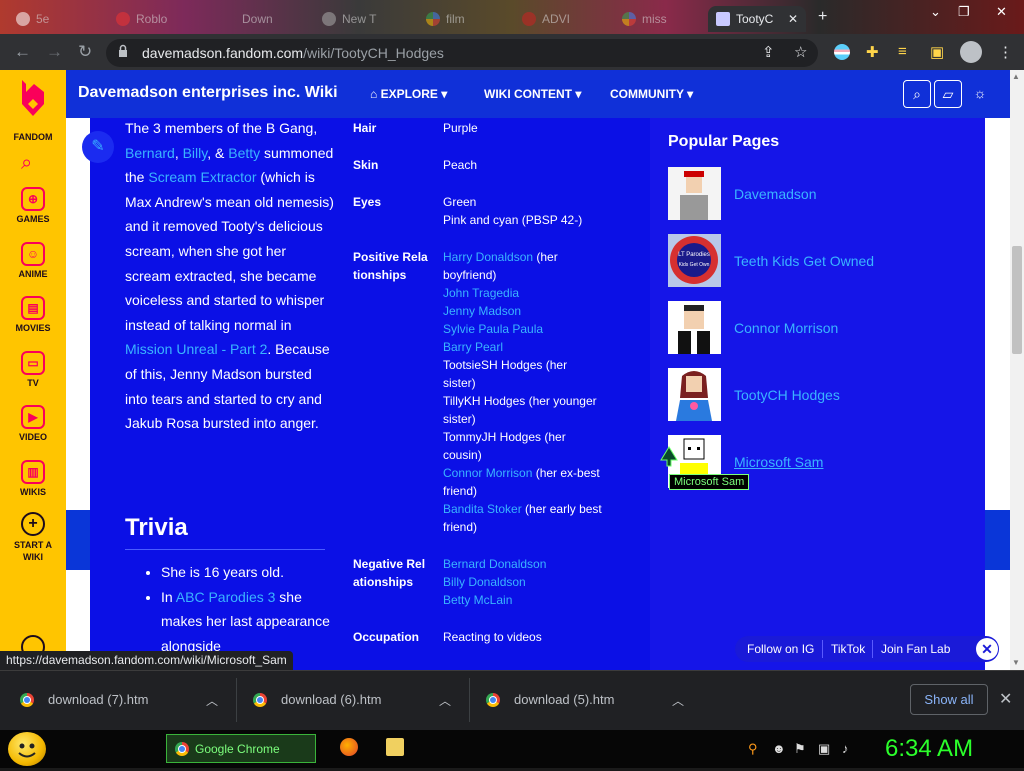  I want to click on rail-item-games: ⊕ GAMES, so click(33, 205).